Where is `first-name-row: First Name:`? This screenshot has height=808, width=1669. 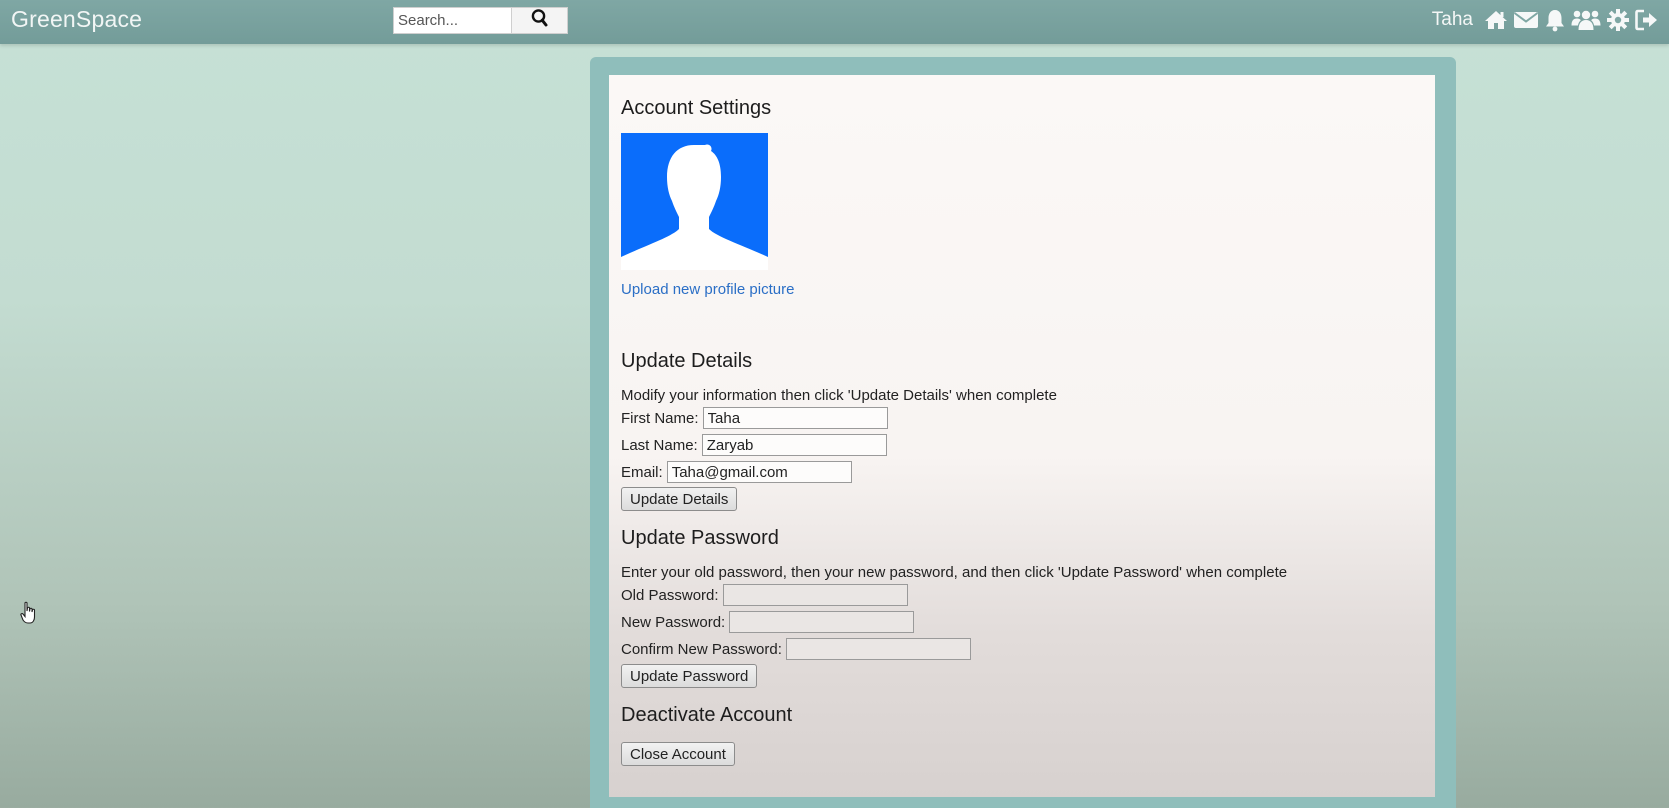
first-name-row: First Name: is located at coordinates (754, 418).